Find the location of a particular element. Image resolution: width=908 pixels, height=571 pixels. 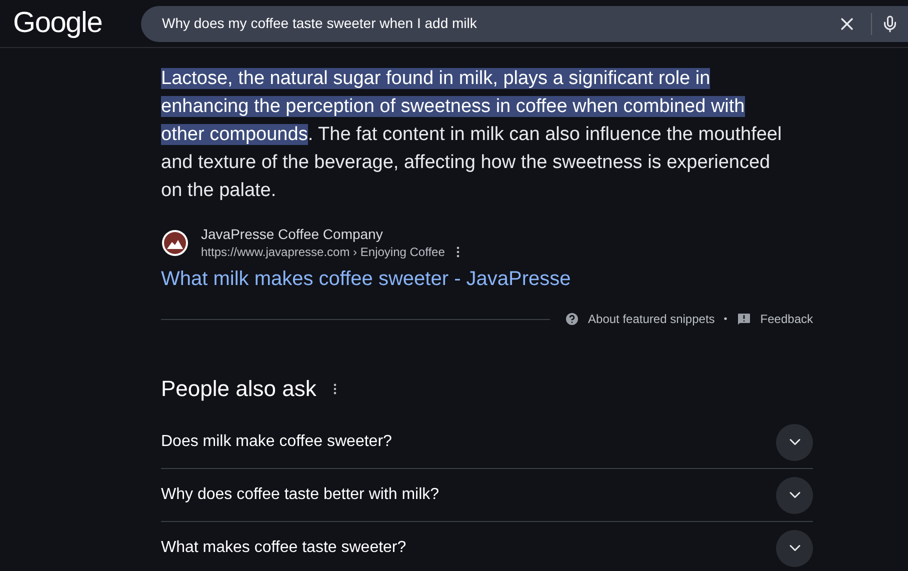

source-url: https://www.javapresse.com › Enjoying Coffee is located at coordinates (323, 252).